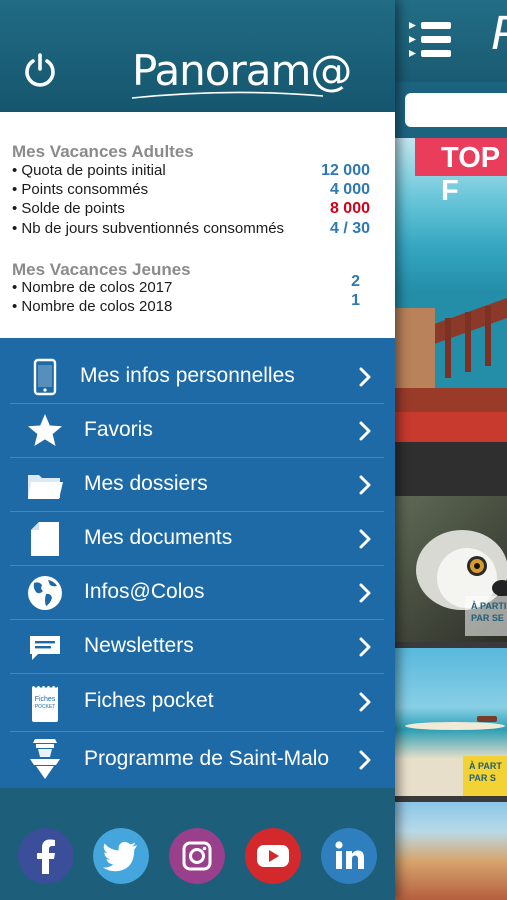 The width and height of the screenshot is (507, 900). What do you see at coordinates (197, 305) in the screenshot?
I see `stat-row: • Nombre de colos 2018 1` at bounding box center [197, 305].